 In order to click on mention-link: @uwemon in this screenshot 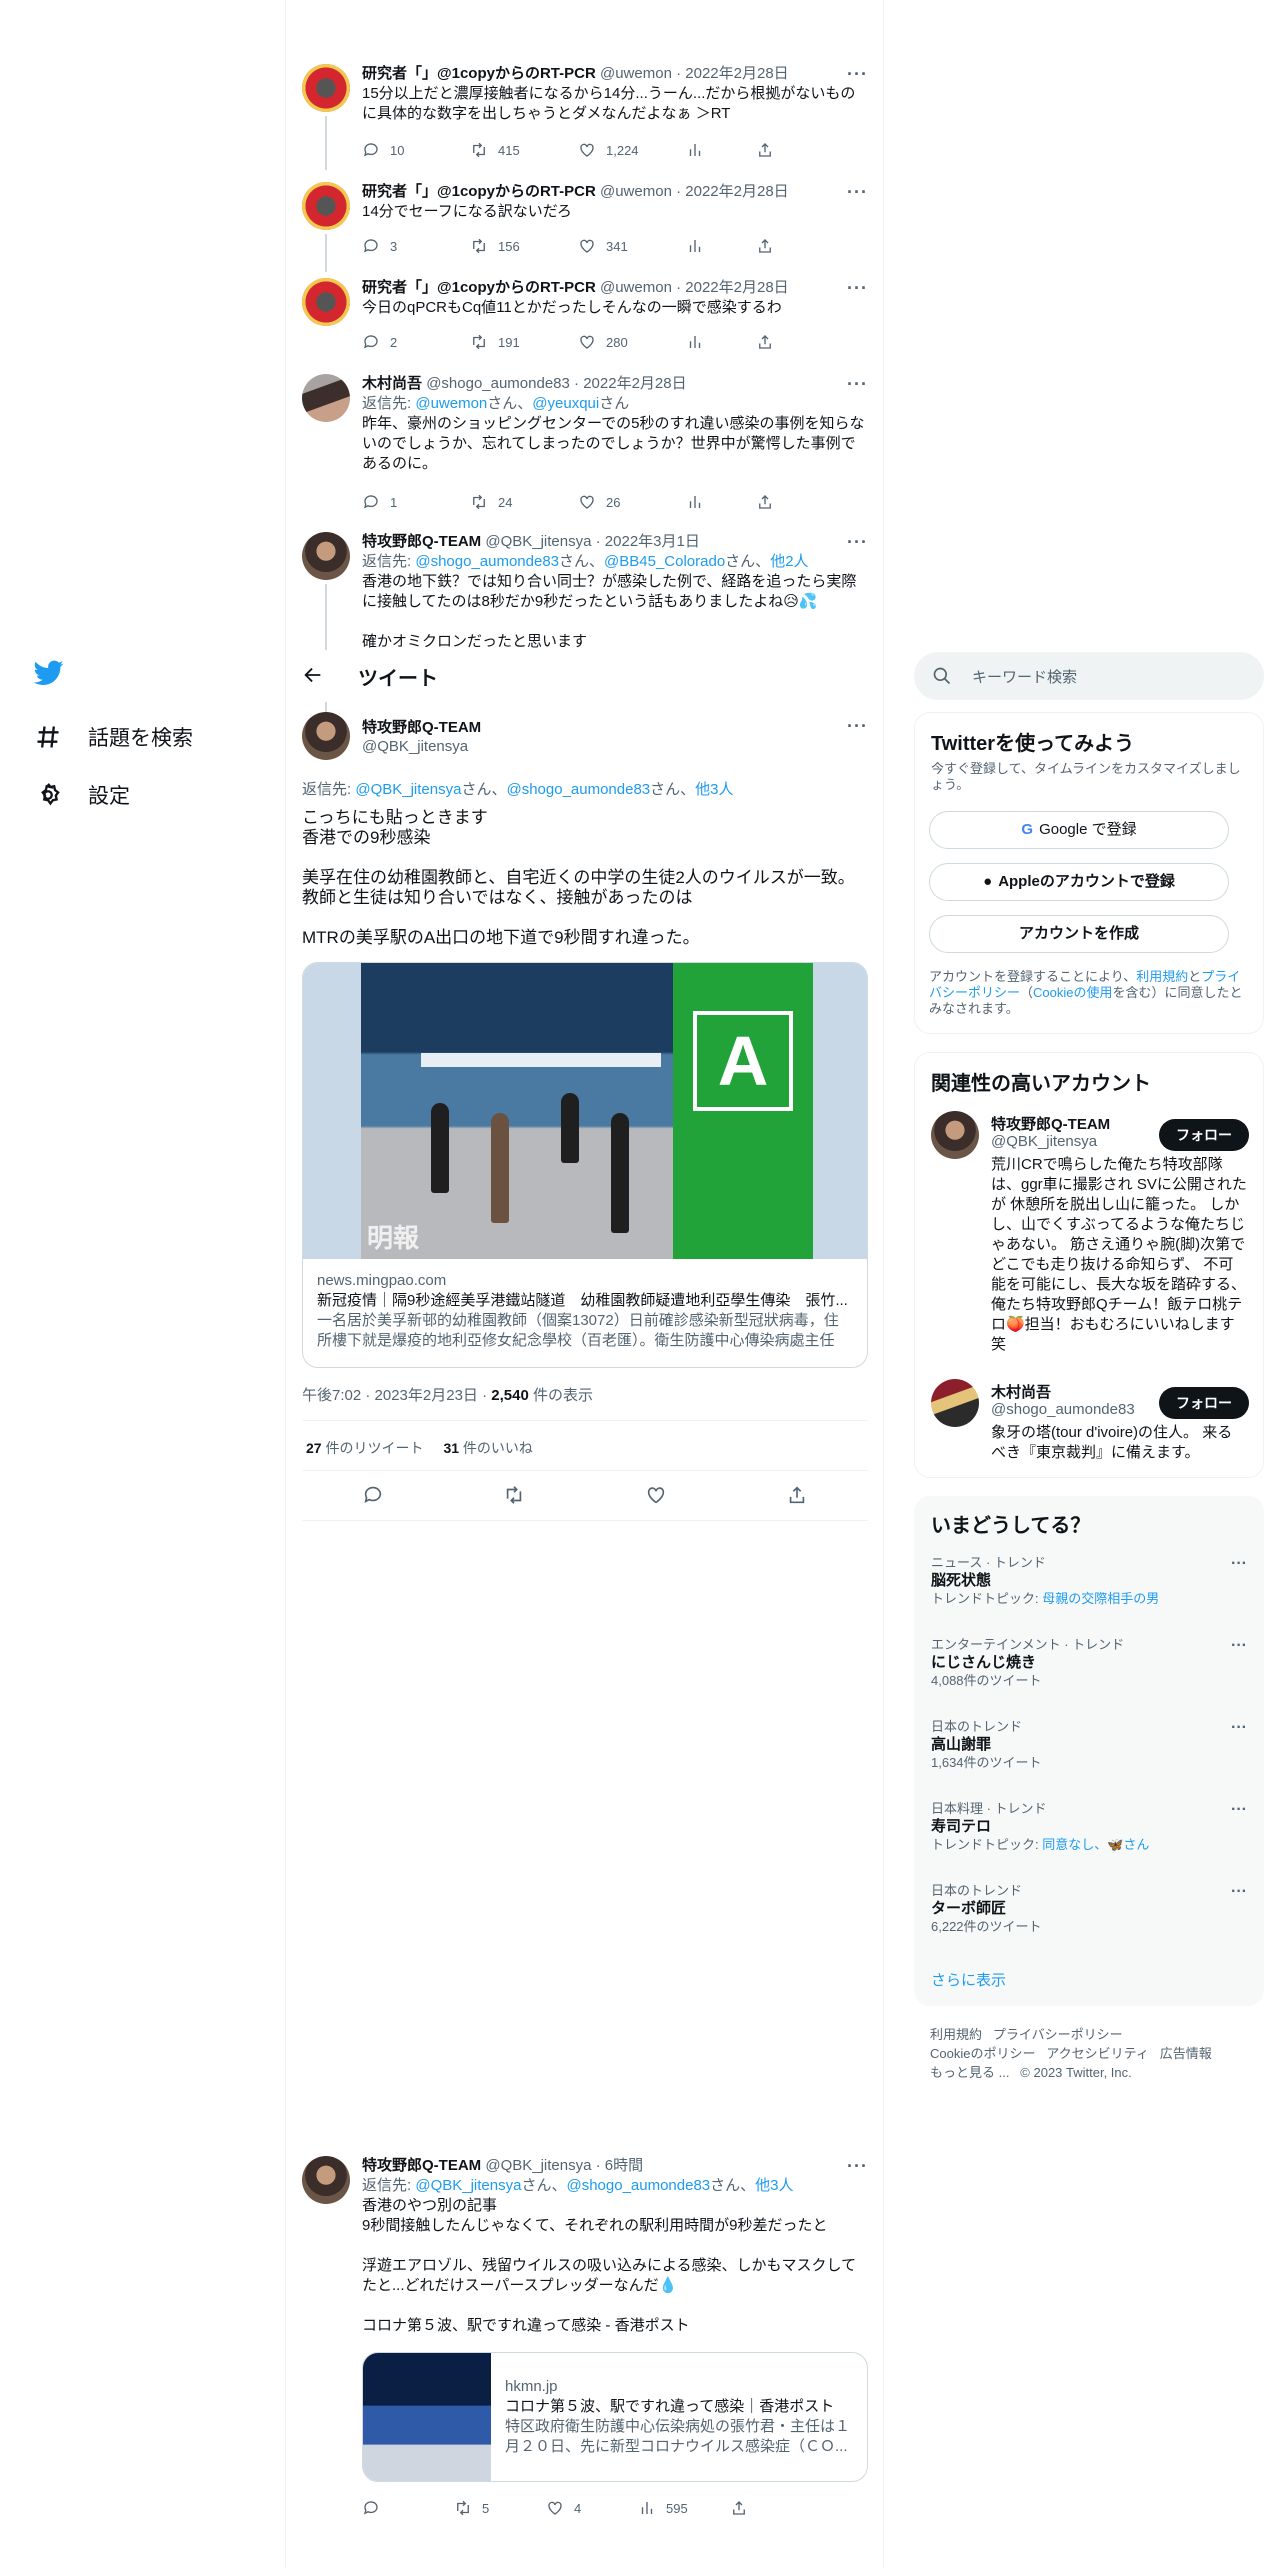, I will do `click(451, 403)`.